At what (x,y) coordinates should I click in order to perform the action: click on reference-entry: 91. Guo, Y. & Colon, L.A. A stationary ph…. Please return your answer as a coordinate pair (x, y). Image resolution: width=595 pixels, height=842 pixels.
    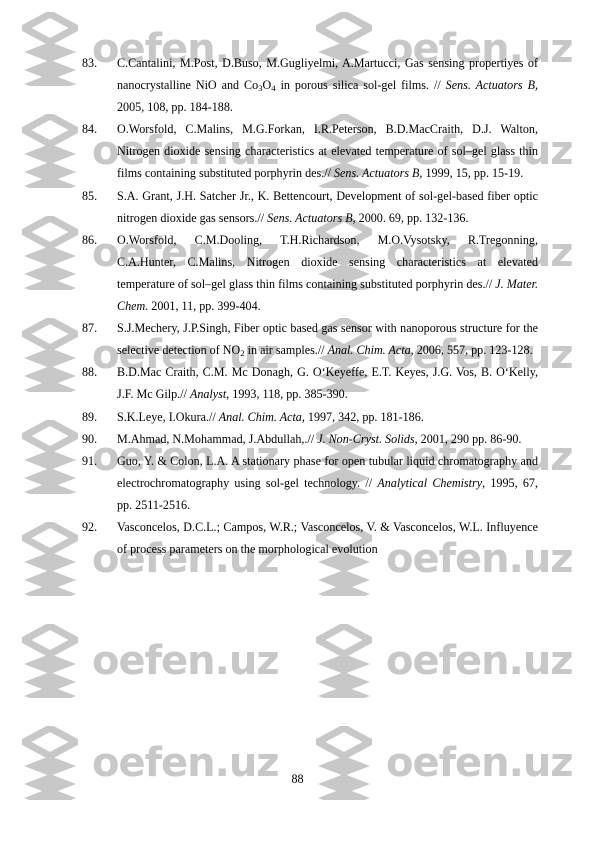
    Looking at the image, I should click on (310, 483).